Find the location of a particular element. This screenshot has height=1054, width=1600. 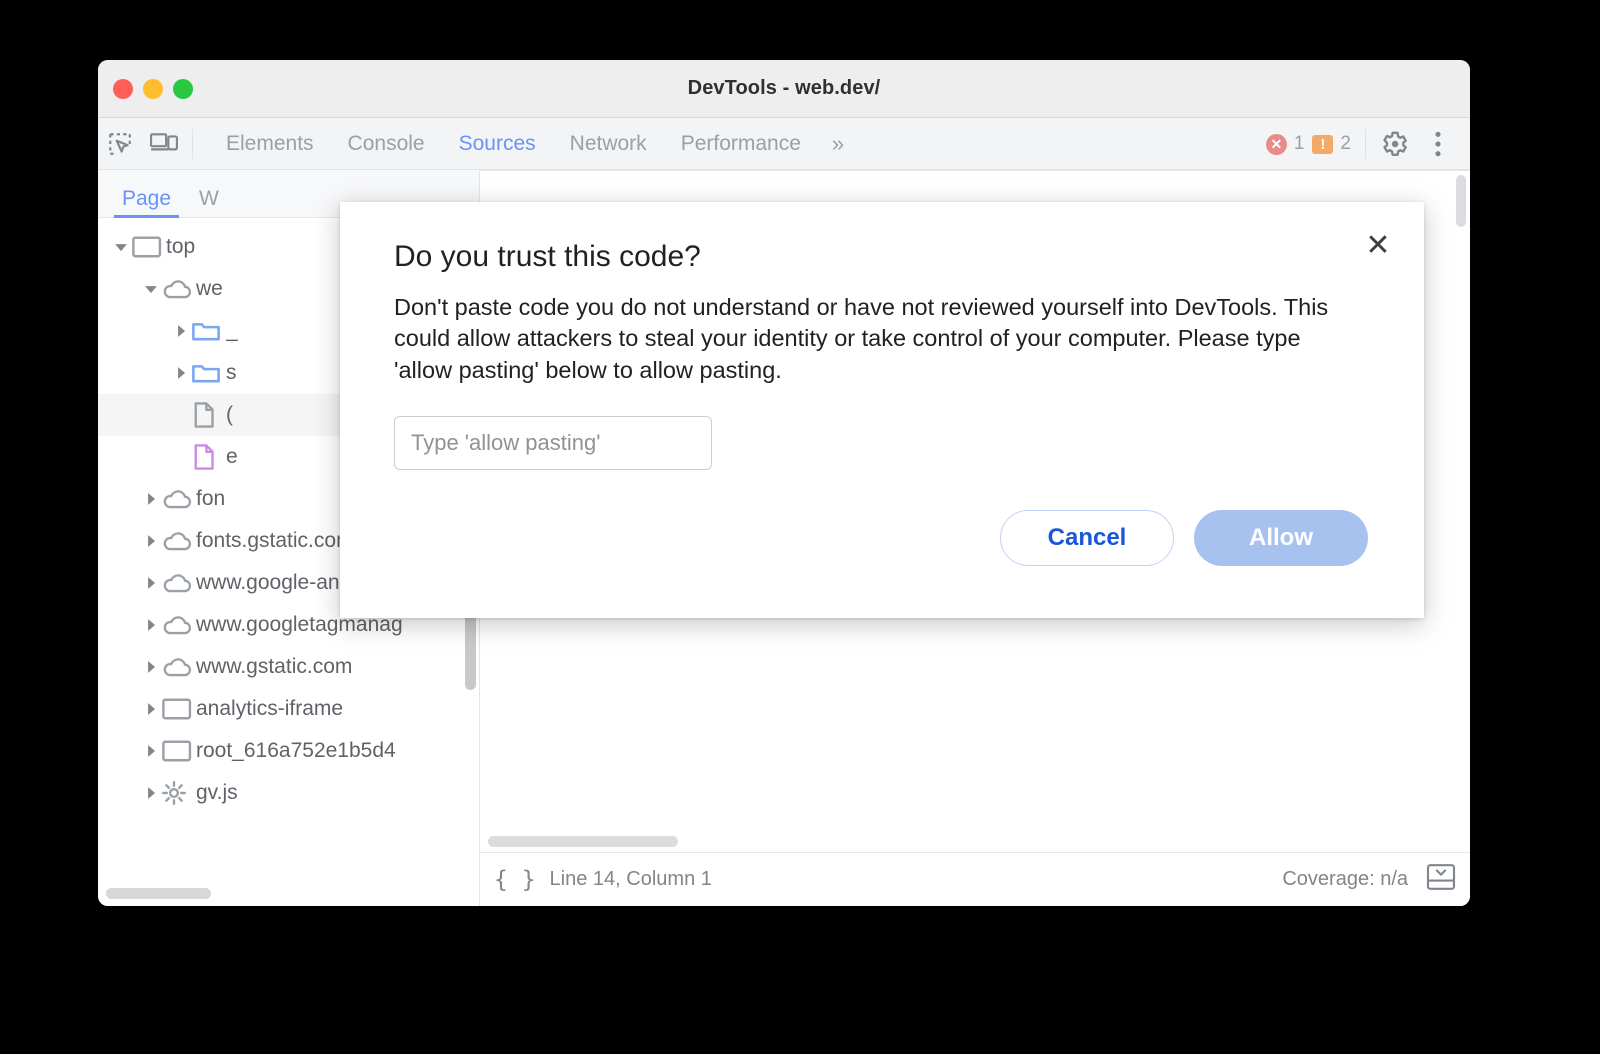

tree-item-label: ( is located at coordinates (229, 414).